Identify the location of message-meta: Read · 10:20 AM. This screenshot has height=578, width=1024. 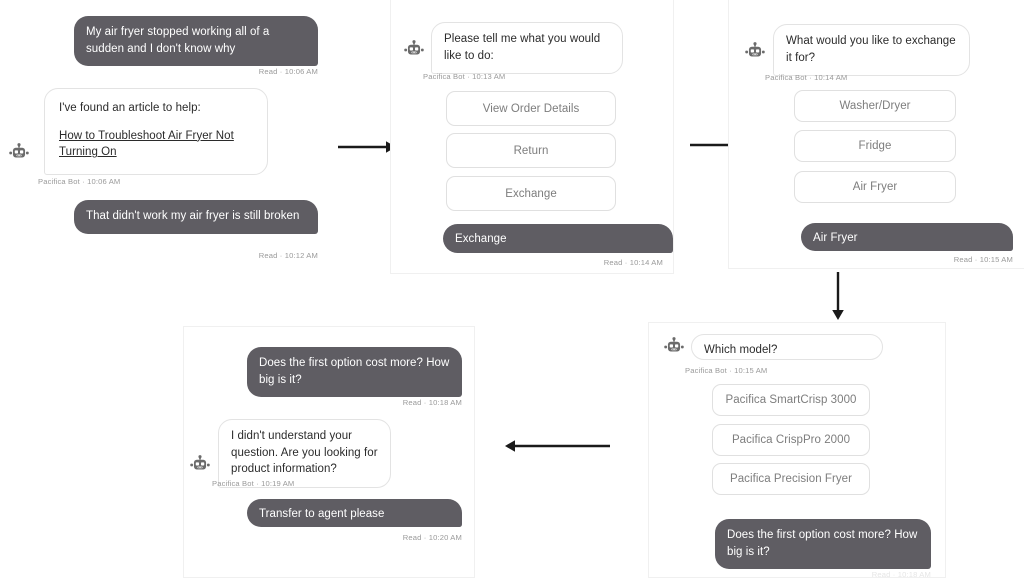
(432, 537).